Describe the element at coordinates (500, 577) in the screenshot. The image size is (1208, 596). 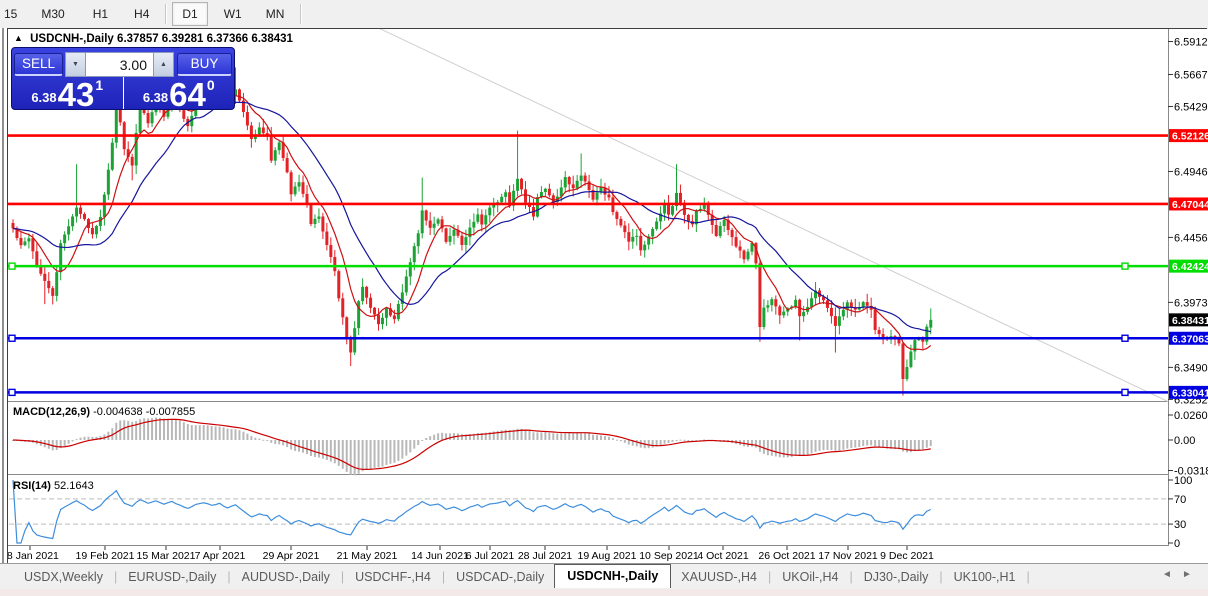
I see `tab-usdcad-daily: USDCAD-,Daily` at that location.